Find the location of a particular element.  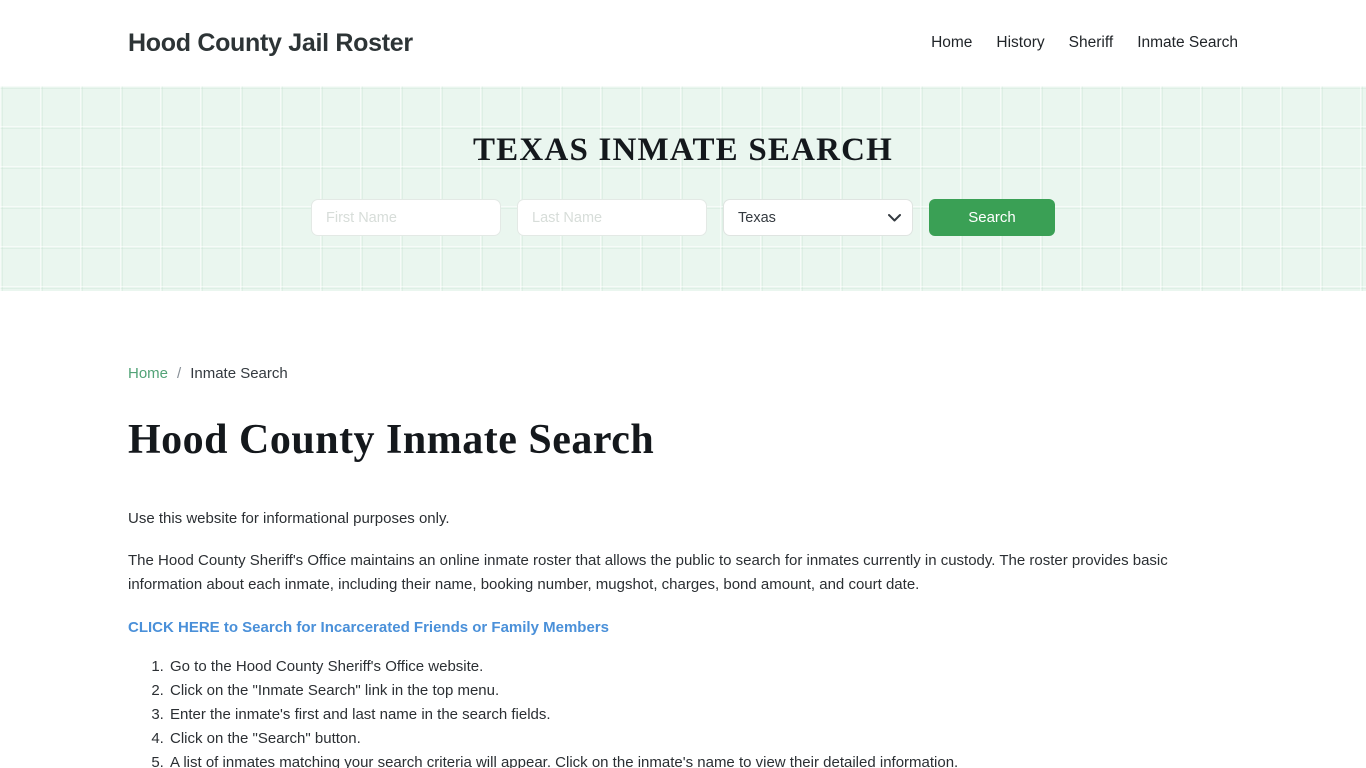

page-title: Hood County Inmate Search is located at coordinates (391, 440).